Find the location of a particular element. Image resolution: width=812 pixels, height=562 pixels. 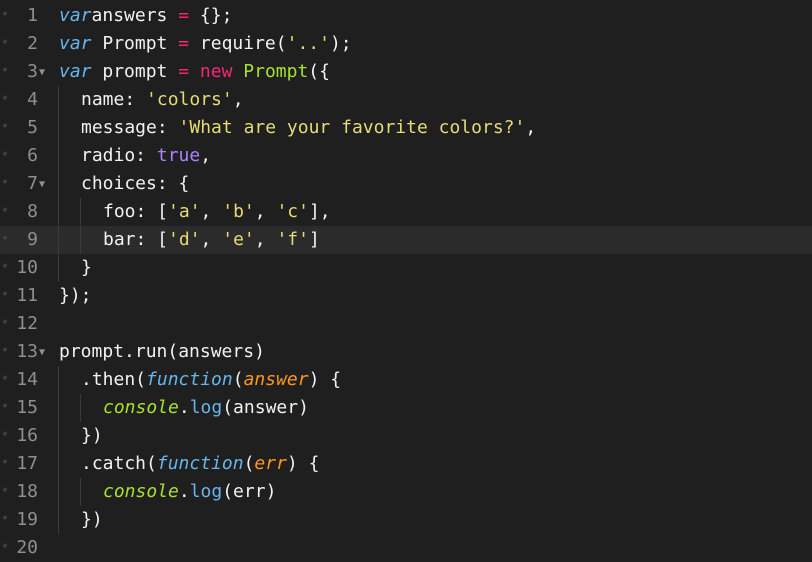

line-number: 4 is located at coordinates (32, 99).